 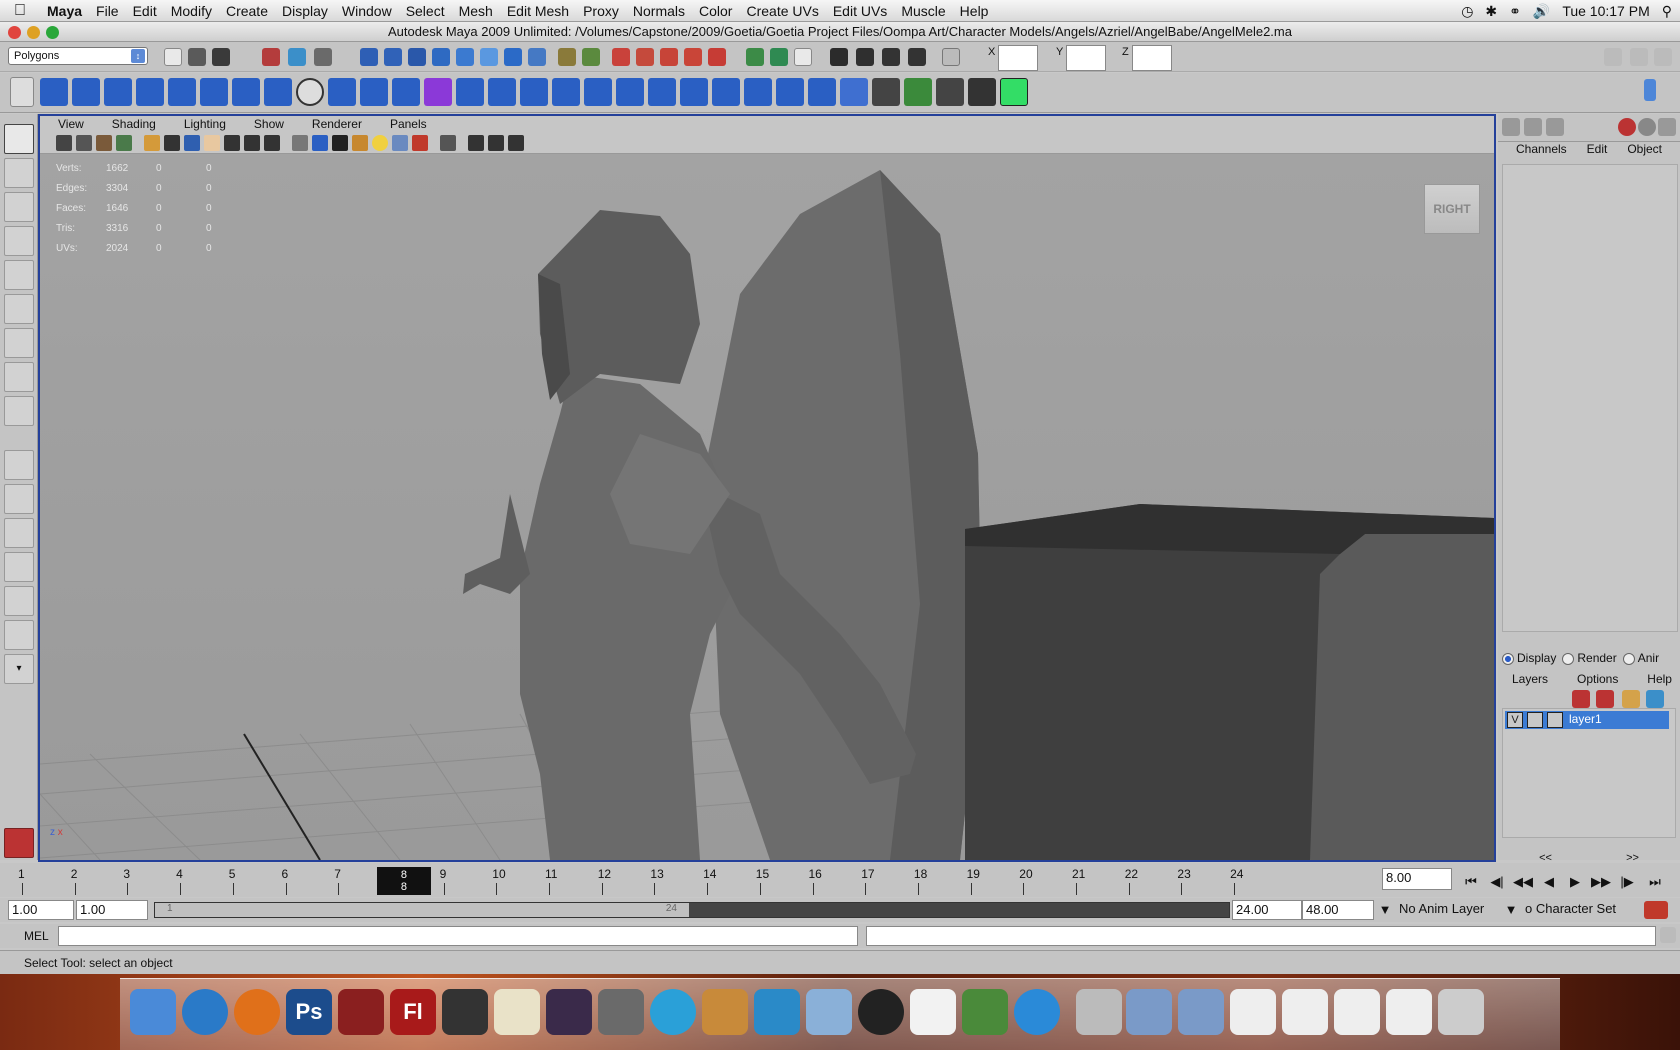 What do you see at coordinates (566, 92) in the screenshot?
I see `split-polygon-icon` at bounding box center [566, 92].